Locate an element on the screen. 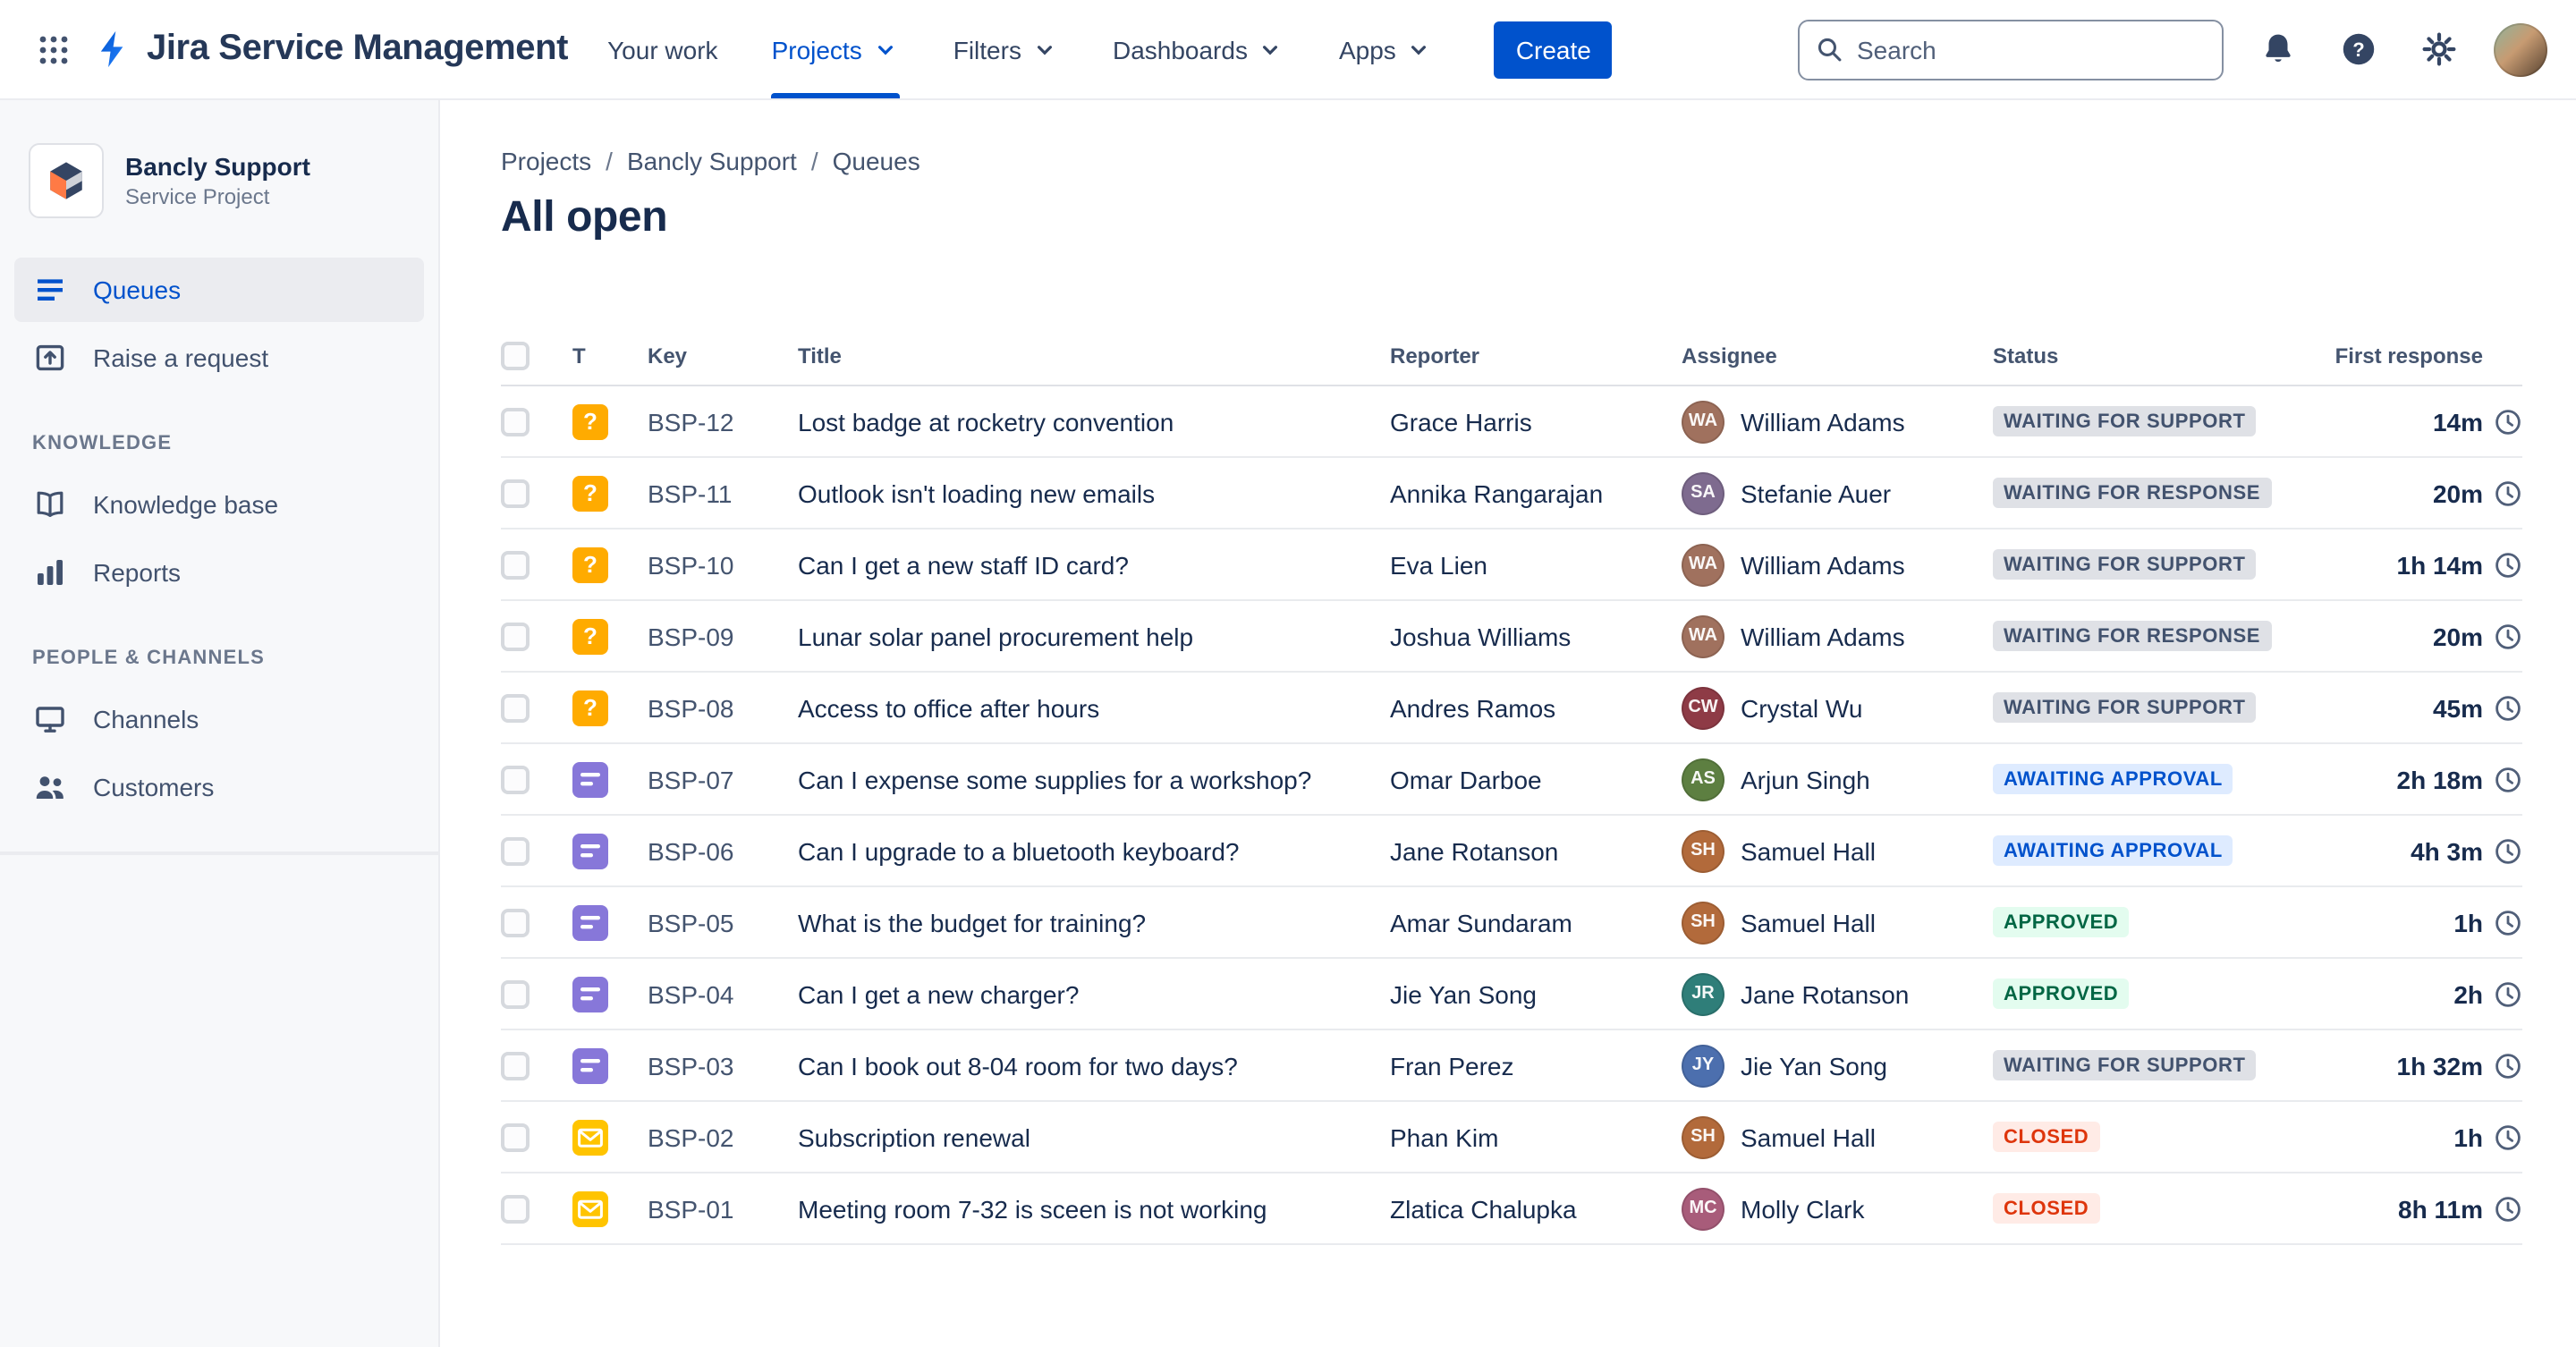 This screenshot has height=1347, width=2576. nav-dashboards: Dashboards is located at coordinates (1199, 49).